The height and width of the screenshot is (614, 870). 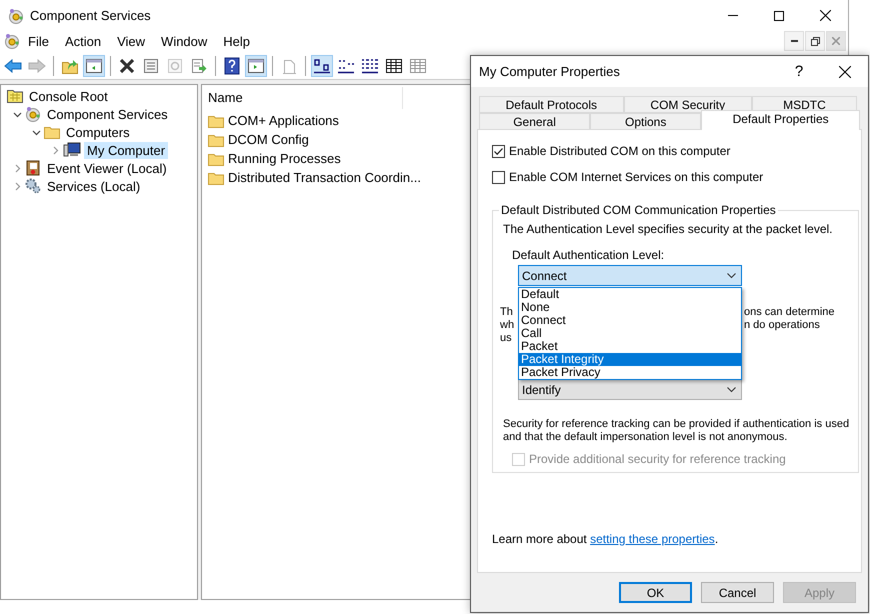 I want to click on list-item: COM+ Applications, so click(x=283, y=120).